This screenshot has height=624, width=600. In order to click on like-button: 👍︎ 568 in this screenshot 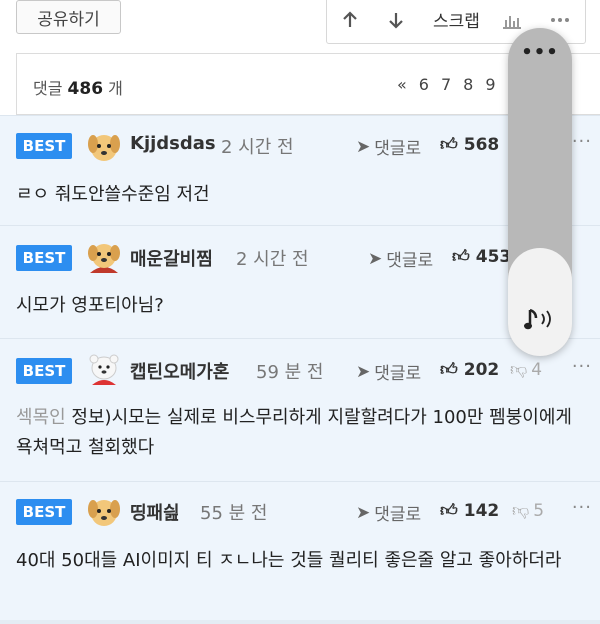, I will do `click(469, 145)`.